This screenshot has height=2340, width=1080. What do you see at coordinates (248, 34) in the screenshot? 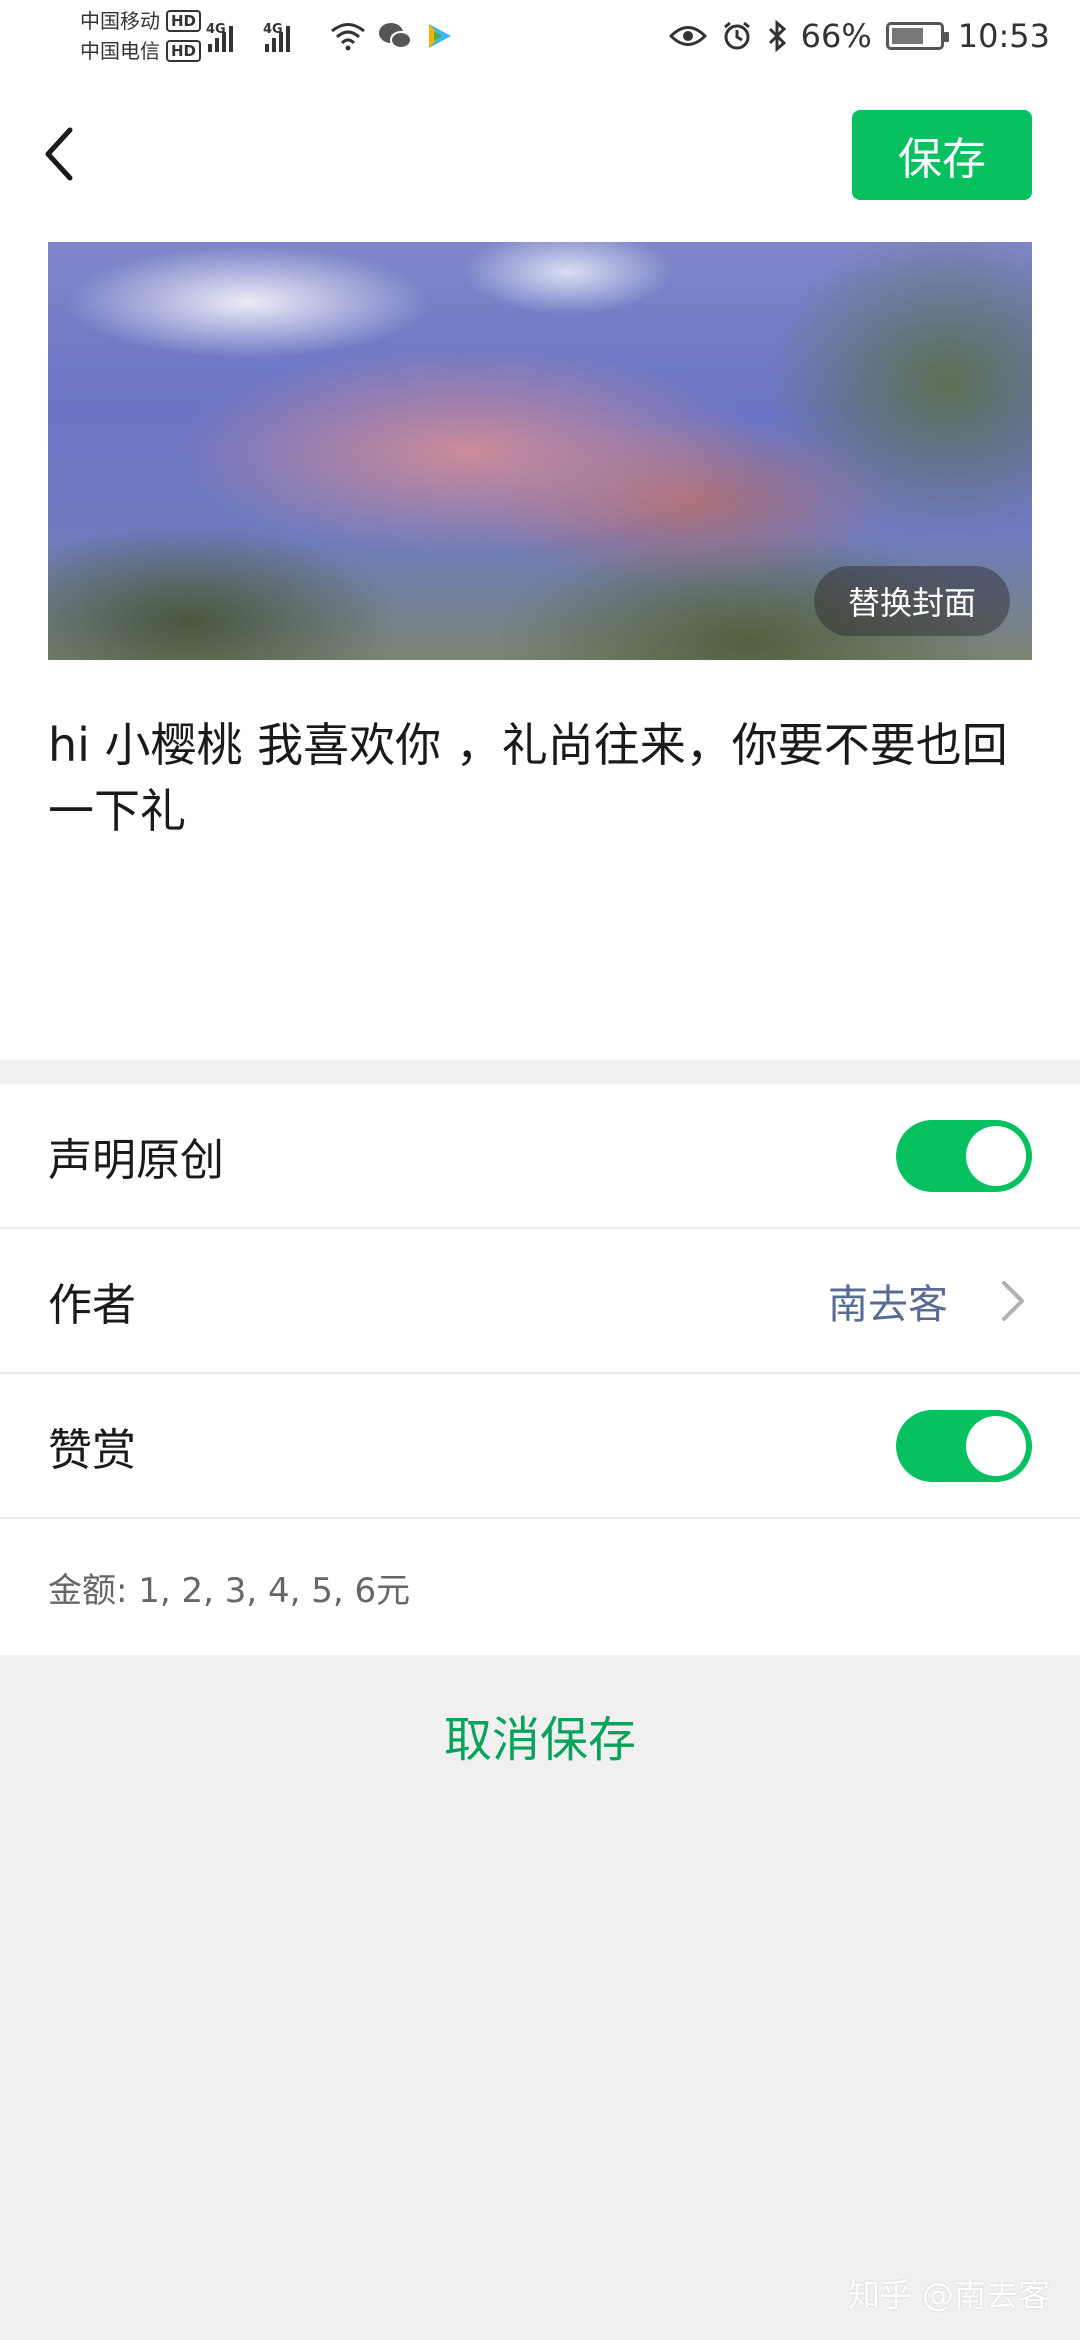
I see `signal-indicators: 4G 4G` at bounding box center [248, 34].